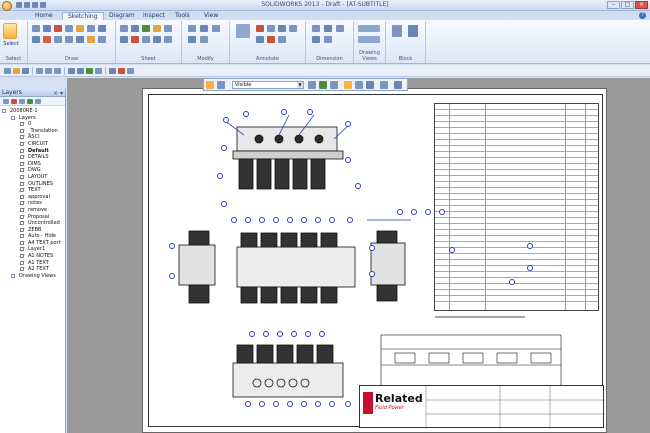 Image resolution: width=650 pixels, height=433 pixels. What do you see at coordinates (32, 236) in the screenshot?
I see `layer-tree-item: Auto - Hide` at bounding box center [32, 236].